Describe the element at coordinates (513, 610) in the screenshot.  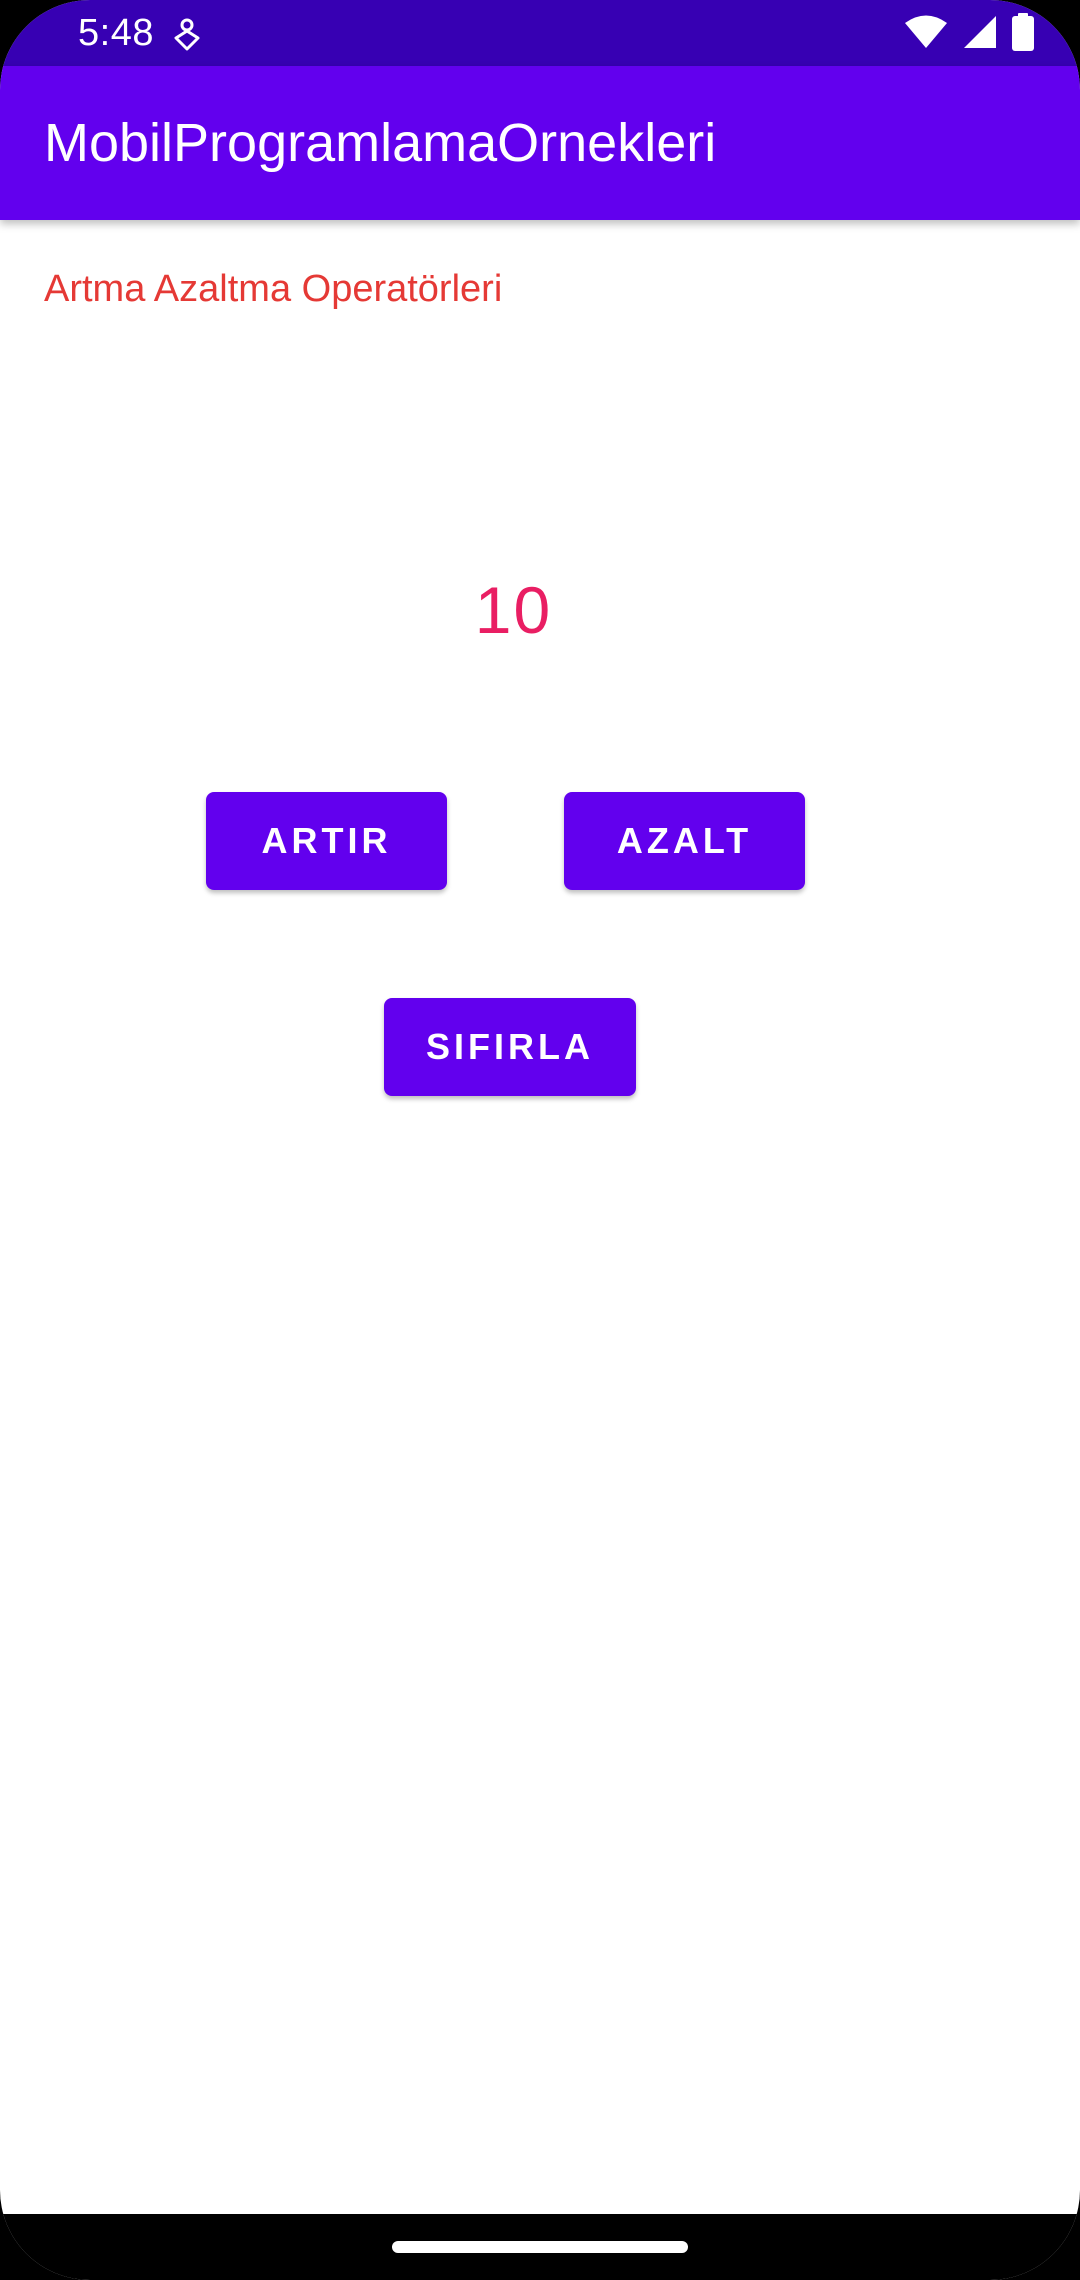
I see `counter-value: 10` at that location.